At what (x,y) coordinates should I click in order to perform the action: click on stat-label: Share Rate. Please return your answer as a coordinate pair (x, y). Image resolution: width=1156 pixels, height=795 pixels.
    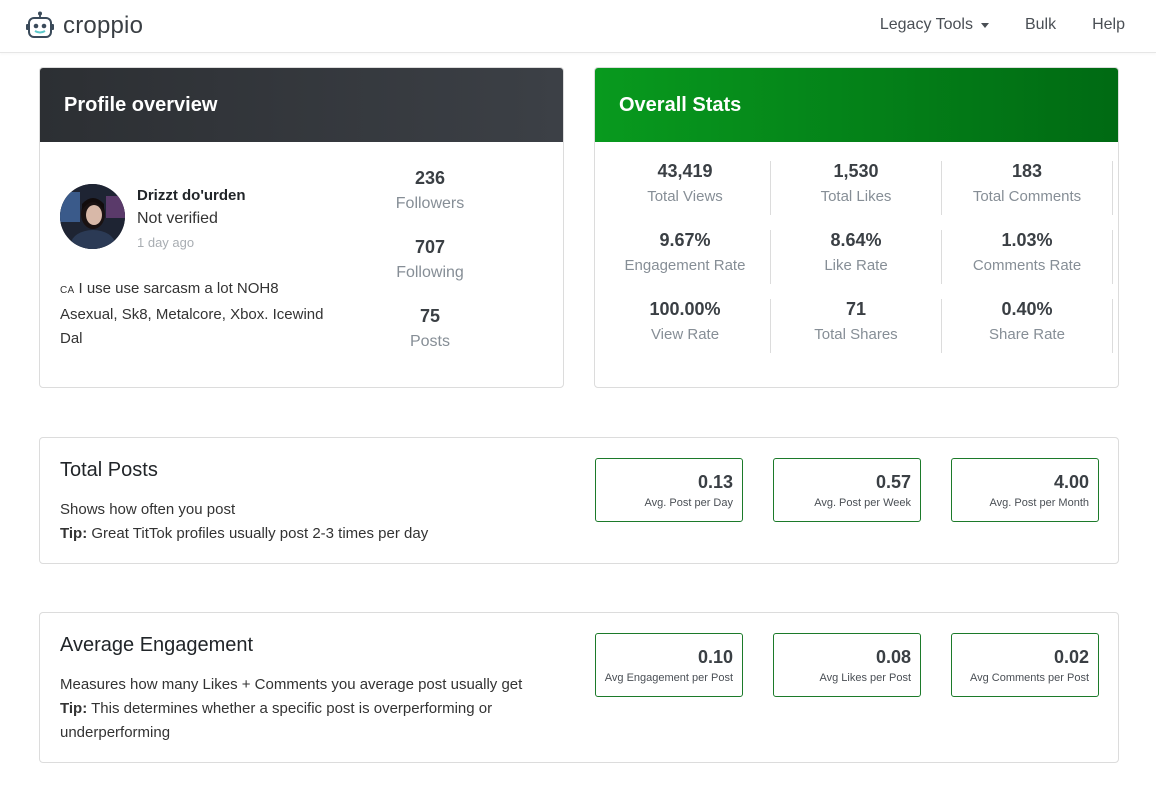
    Looking at the image, I should click on (1027, 334).